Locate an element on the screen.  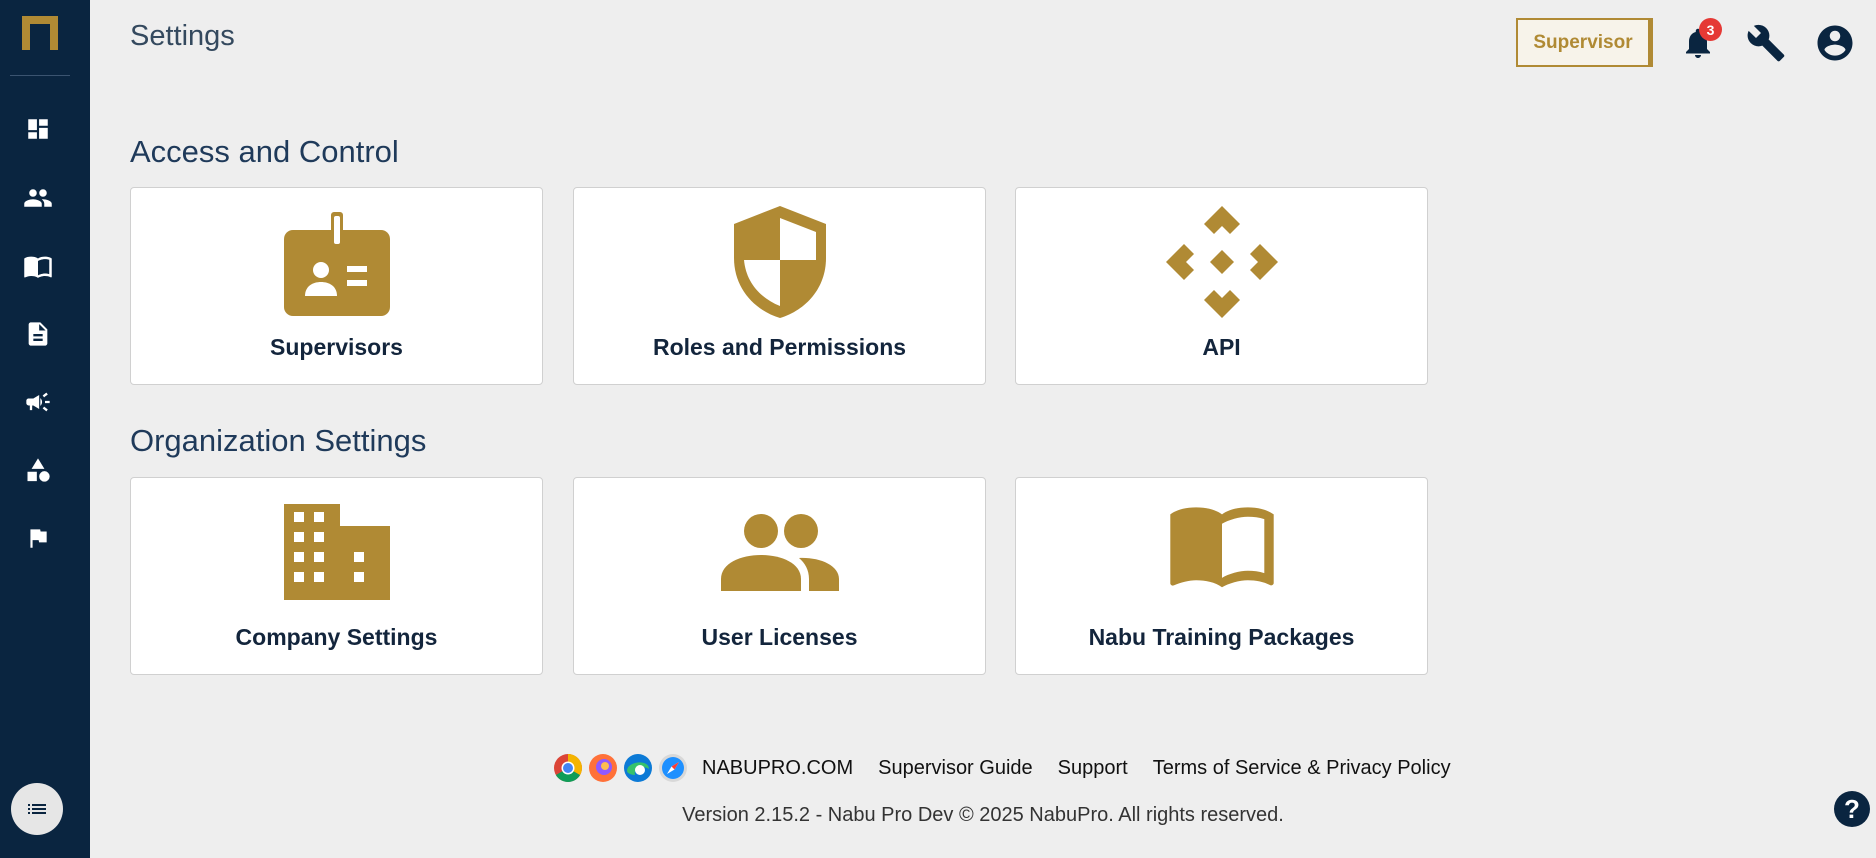
card-label: Company Settings is located at coordinates (336, 637).